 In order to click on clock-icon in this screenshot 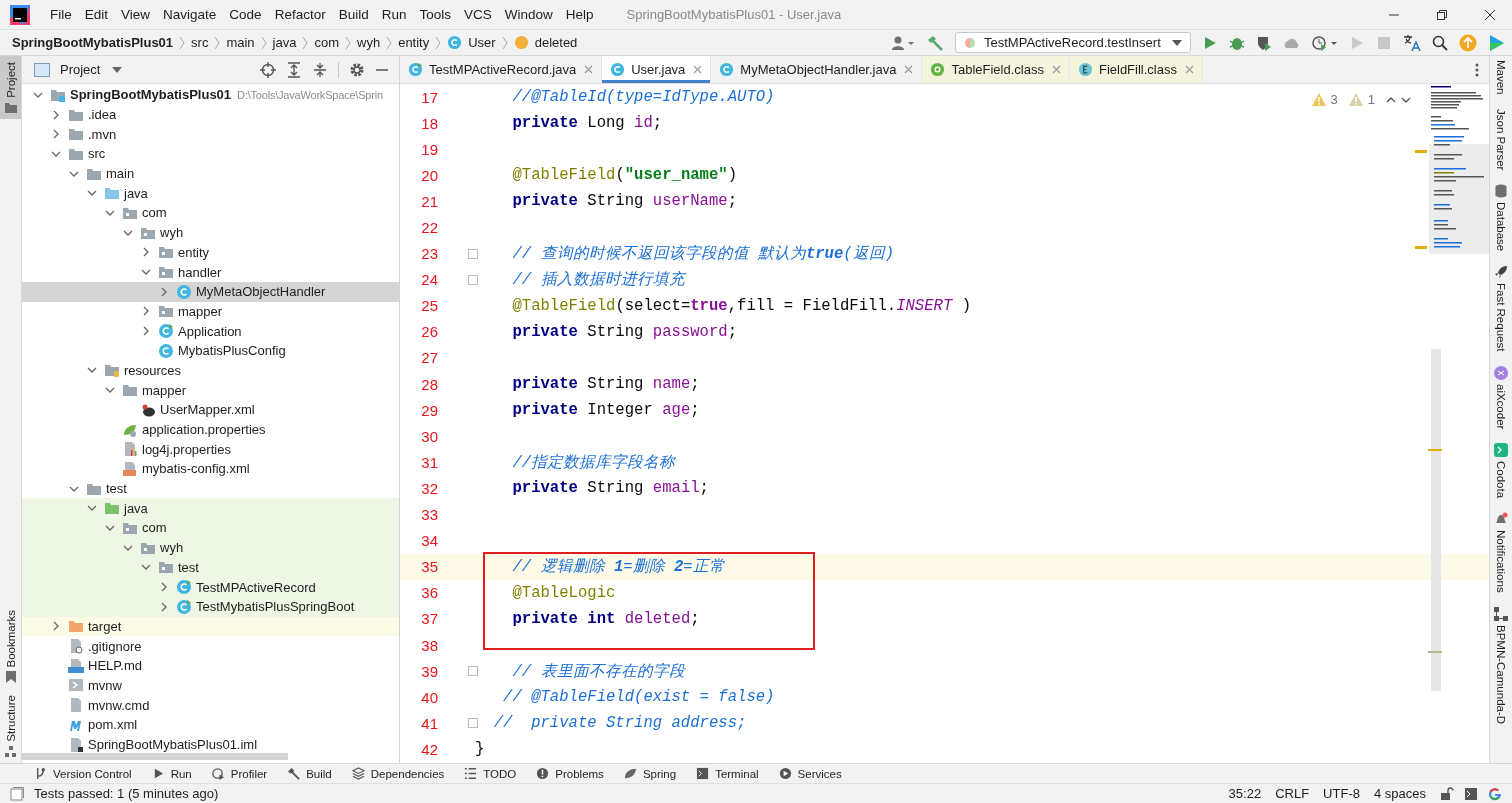, I will do `click(1325, 42)`.